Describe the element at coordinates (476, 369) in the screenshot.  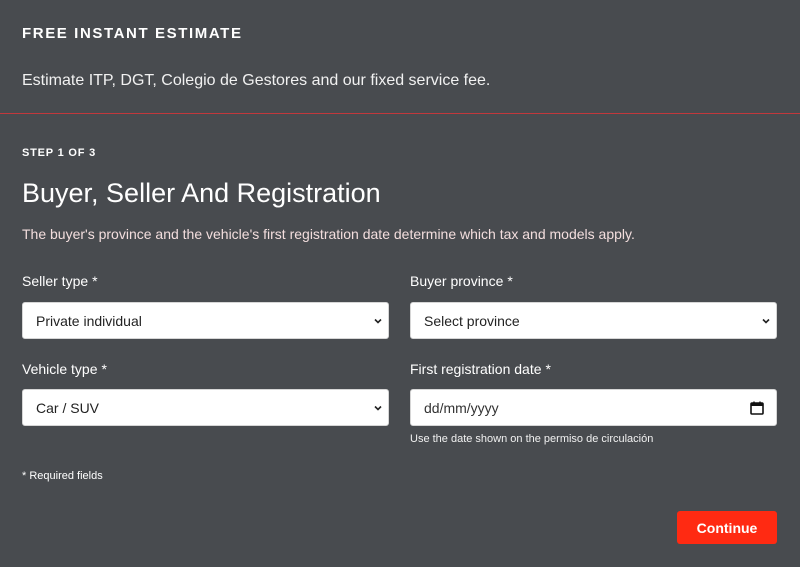
I see `first-registration-date-label-text: First registration date` at that location.